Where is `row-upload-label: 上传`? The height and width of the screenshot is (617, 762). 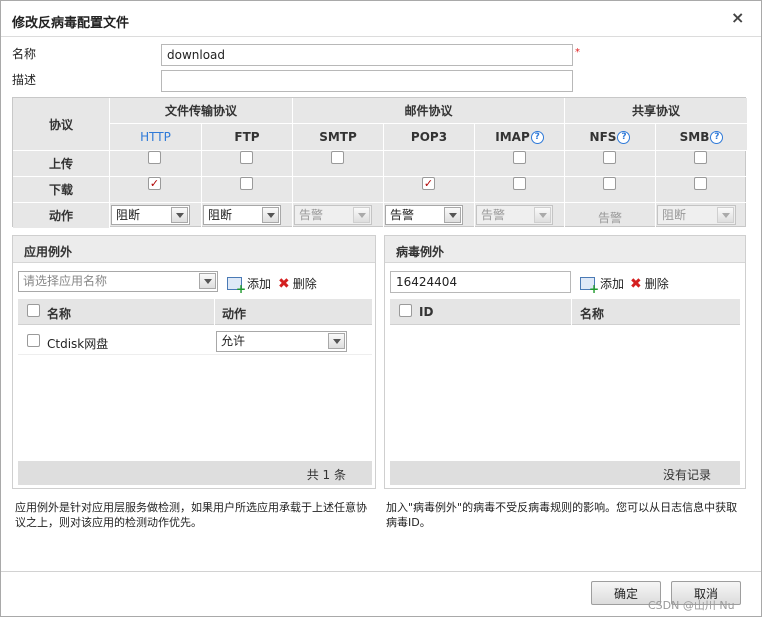
row-upload-label: 上传 is located at coordinates (61, 163).